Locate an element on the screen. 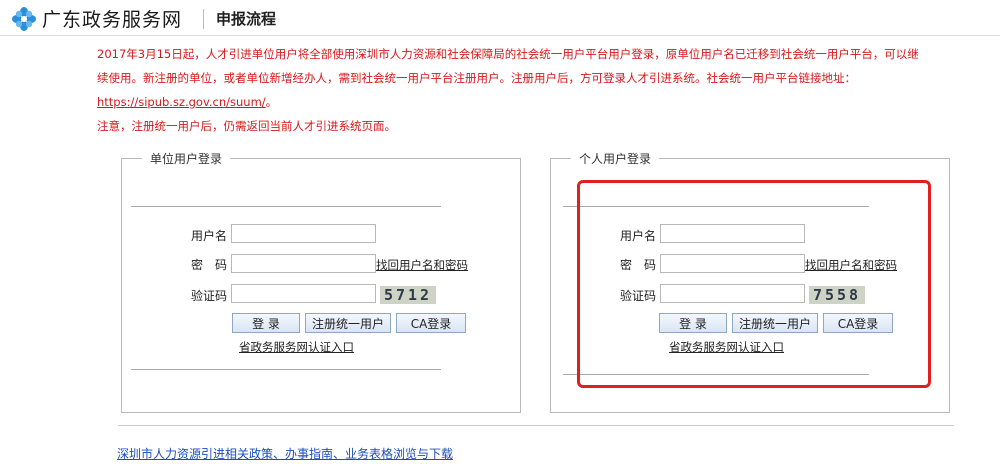  unit-register-button: 注册统一用户 is located at coordinates (348, 323).